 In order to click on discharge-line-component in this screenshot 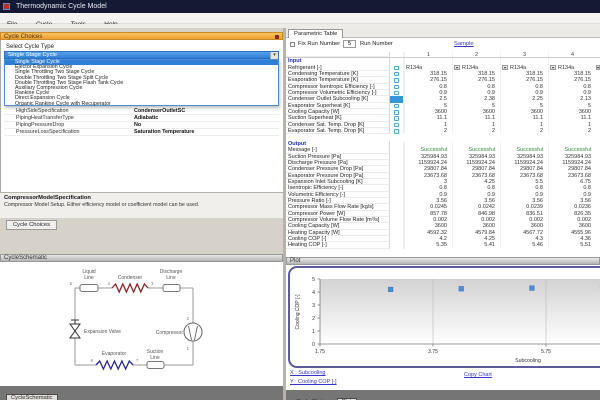, I will do `click(171, 288)`.